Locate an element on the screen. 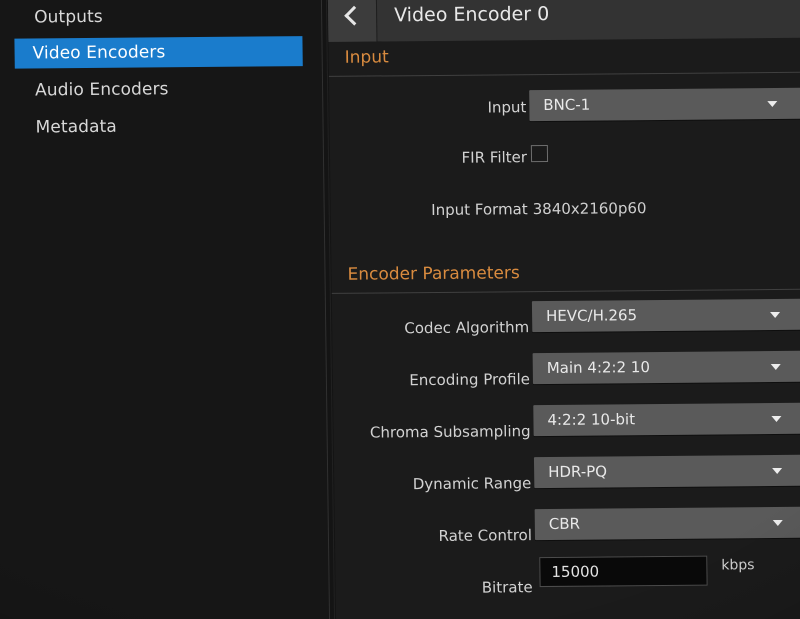 The height and width of the screenshot is (619, 800). bitrate-input: 15000 is located at coordinates (623, 571).